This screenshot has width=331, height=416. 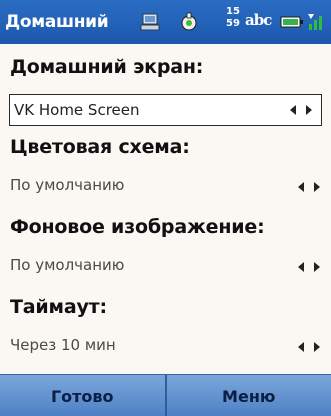 I want to click on timeout-value: Через 10 мин, so click(x=63, y=345).